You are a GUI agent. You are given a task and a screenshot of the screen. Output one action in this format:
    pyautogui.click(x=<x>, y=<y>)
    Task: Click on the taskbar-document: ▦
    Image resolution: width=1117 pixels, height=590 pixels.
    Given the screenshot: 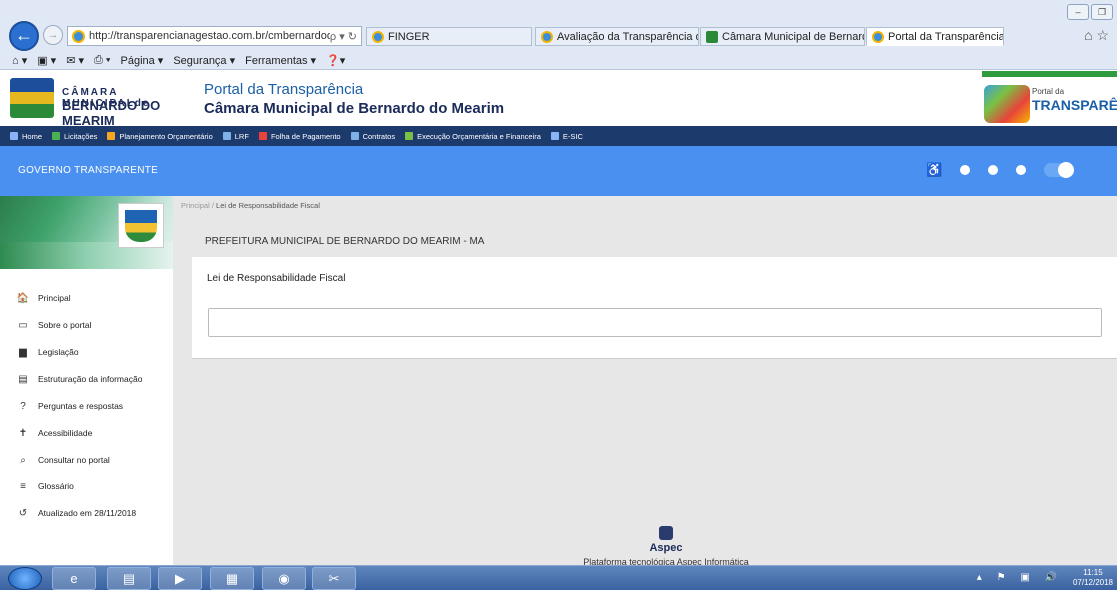 What is the action you would take?
    pyautogui.click(x=232, y=578)
    